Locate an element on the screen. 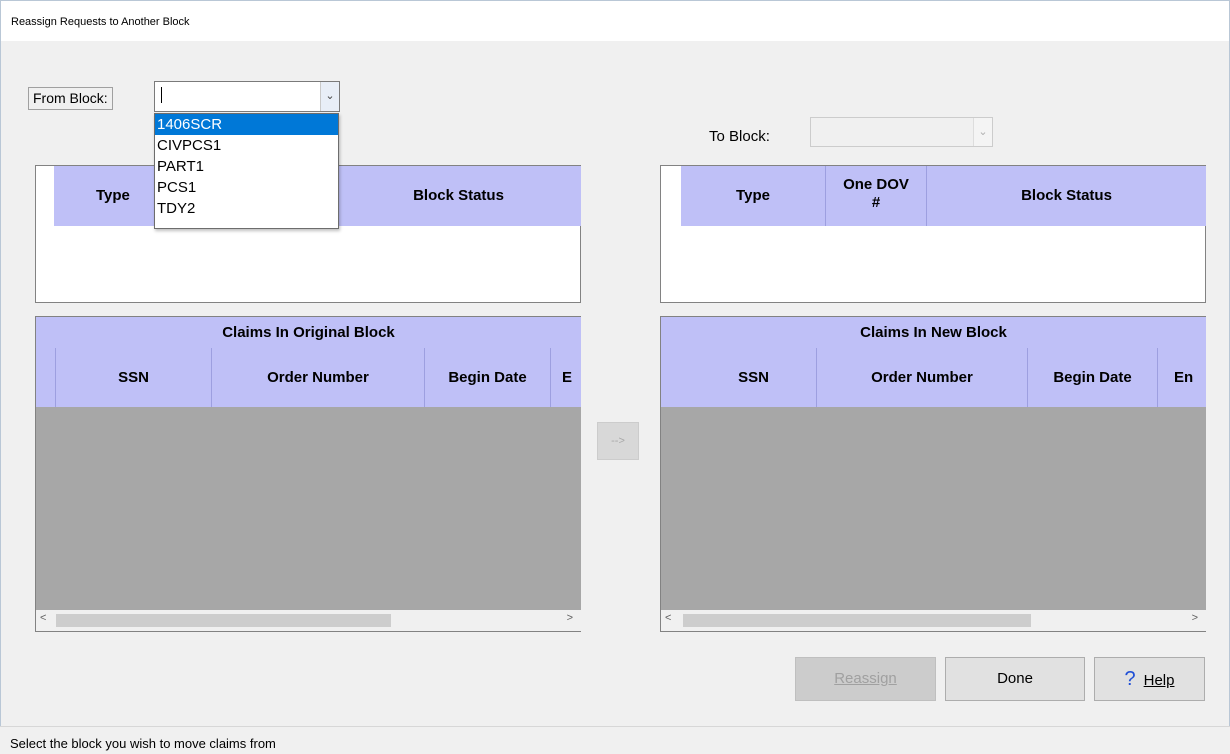  reassign-button-label: Reassign is located at coordinates (865, 678).